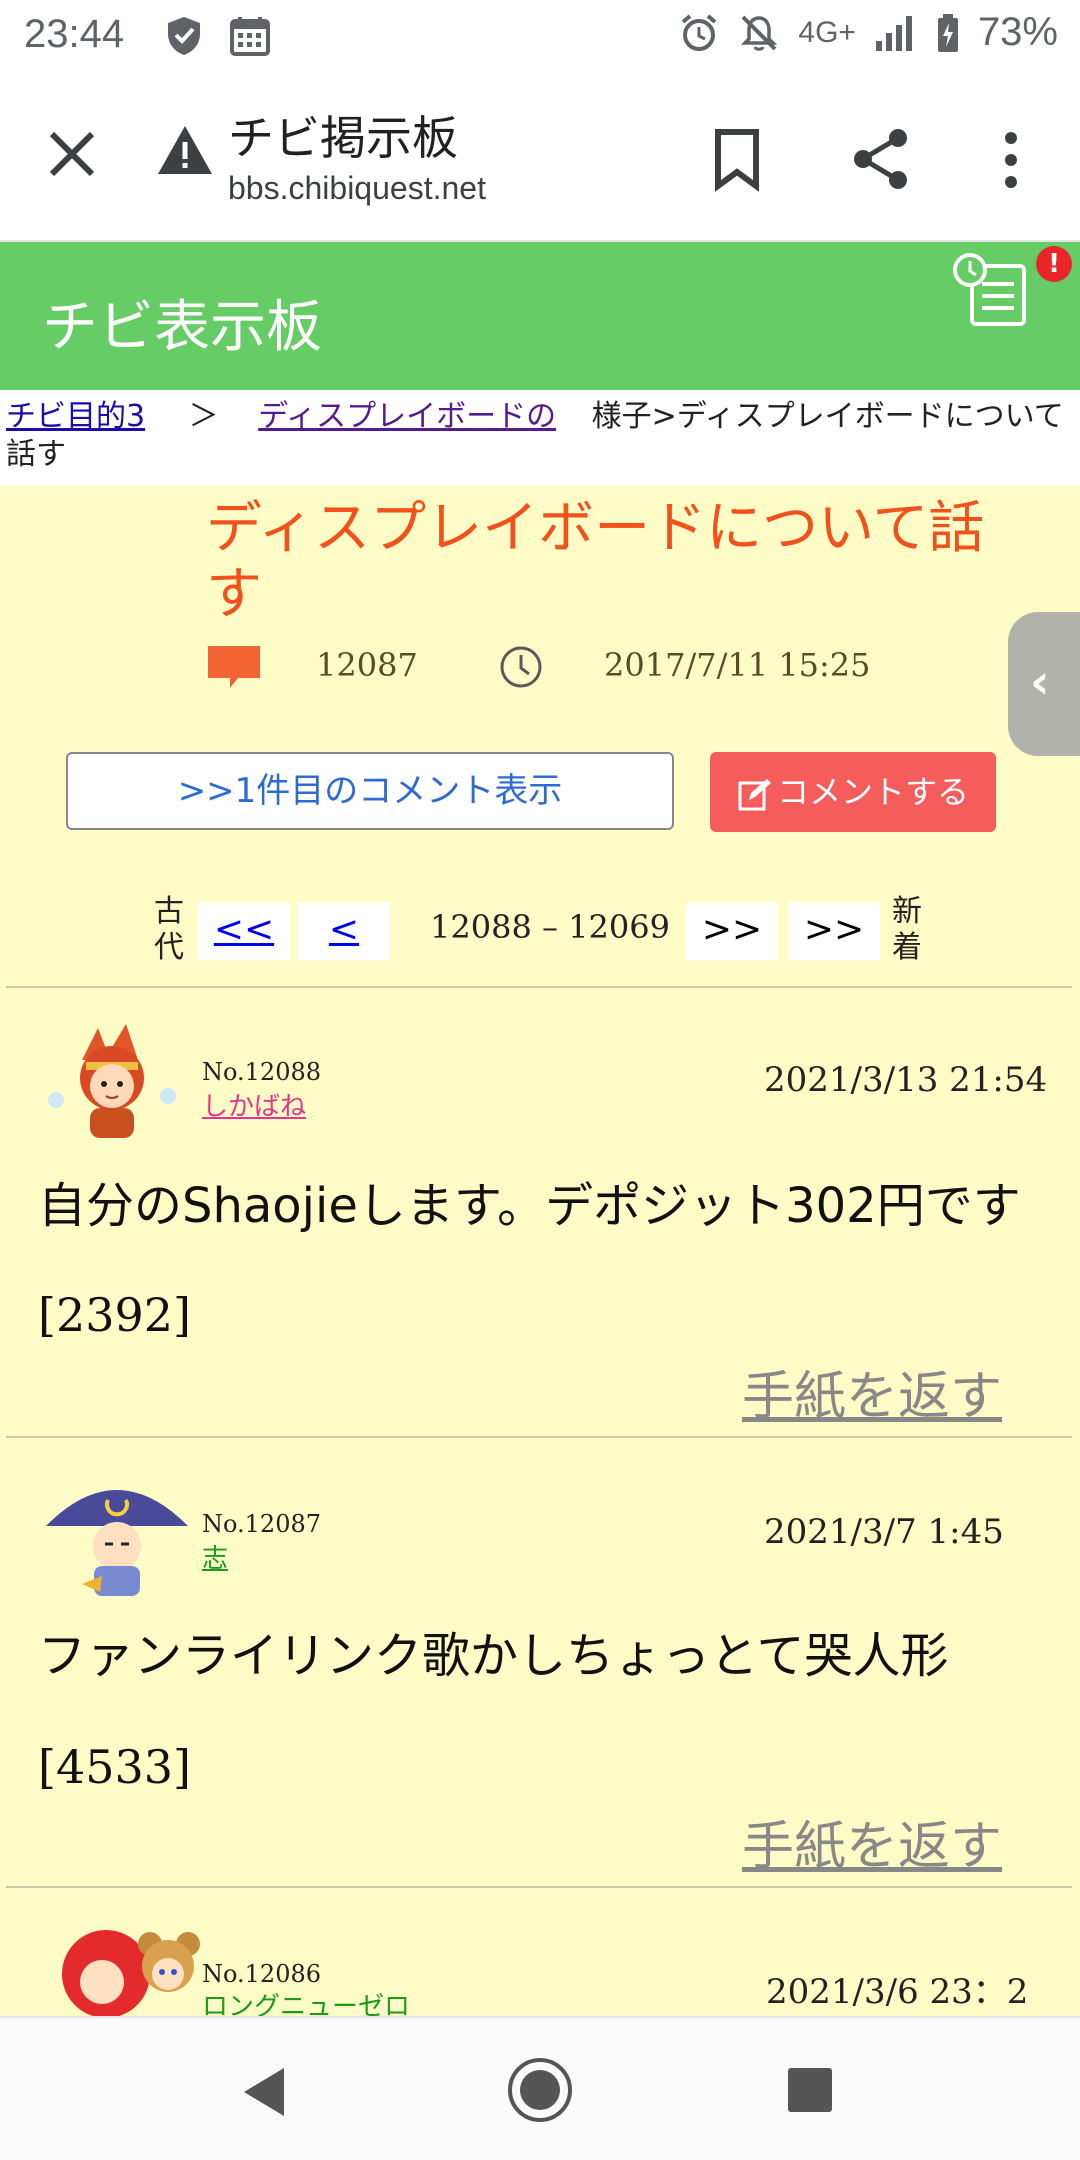 The image size is (1080, 2160). Describe the element at coordinates (872, 792) in the screenshot. I see `comment-button-label: コメントする` at that location.